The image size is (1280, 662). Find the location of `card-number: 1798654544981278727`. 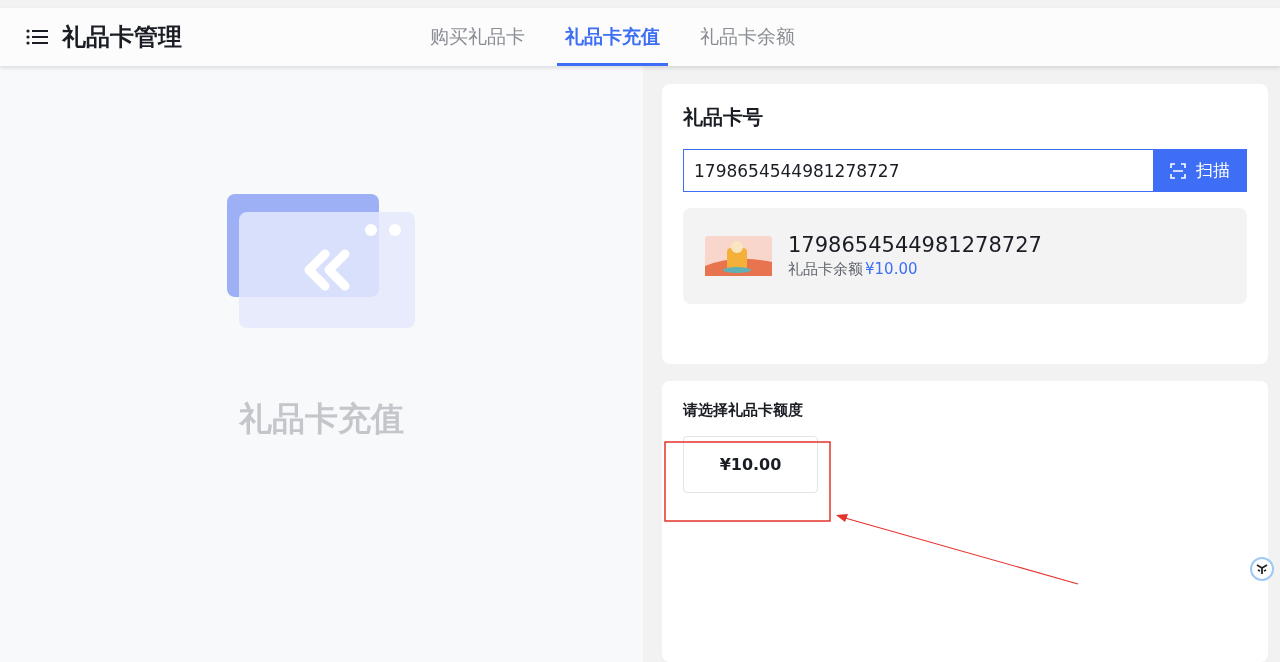

card-number: 1798654544981278727 is located at coordinates (915, 245).